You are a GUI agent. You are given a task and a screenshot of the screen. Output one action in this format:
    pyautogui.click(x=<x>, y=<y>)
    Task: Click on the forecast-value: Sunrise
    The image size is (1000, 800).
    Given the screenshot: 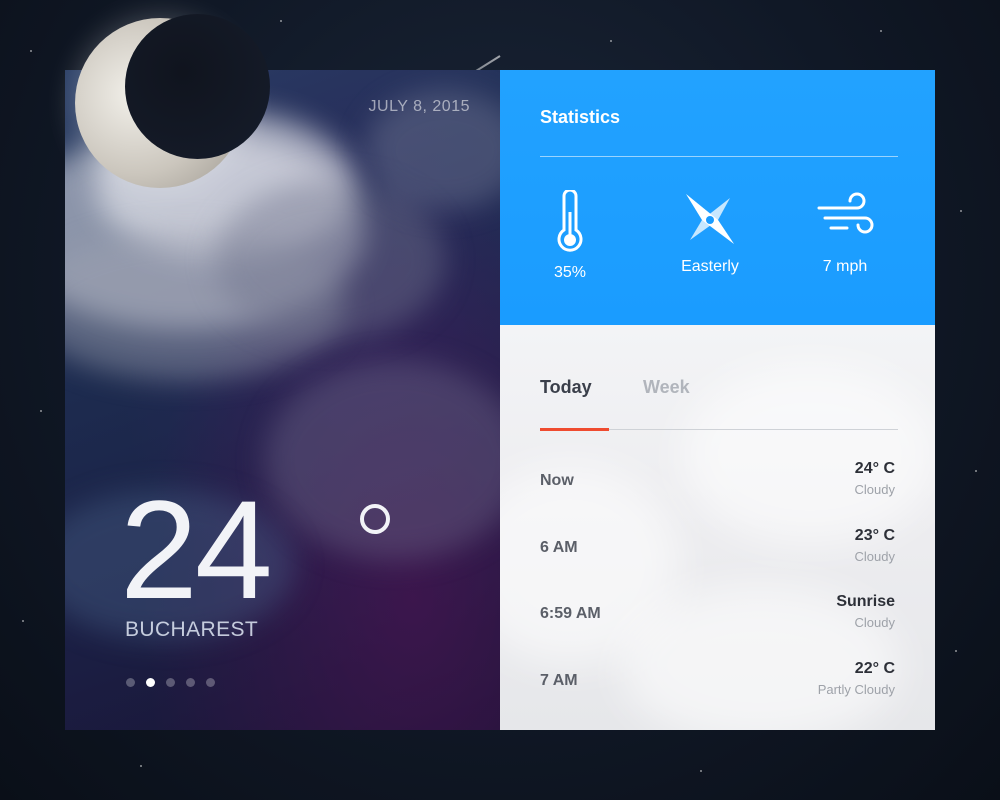 What is the action you would take?
    pyautogui.click(x=865, y=601)
    